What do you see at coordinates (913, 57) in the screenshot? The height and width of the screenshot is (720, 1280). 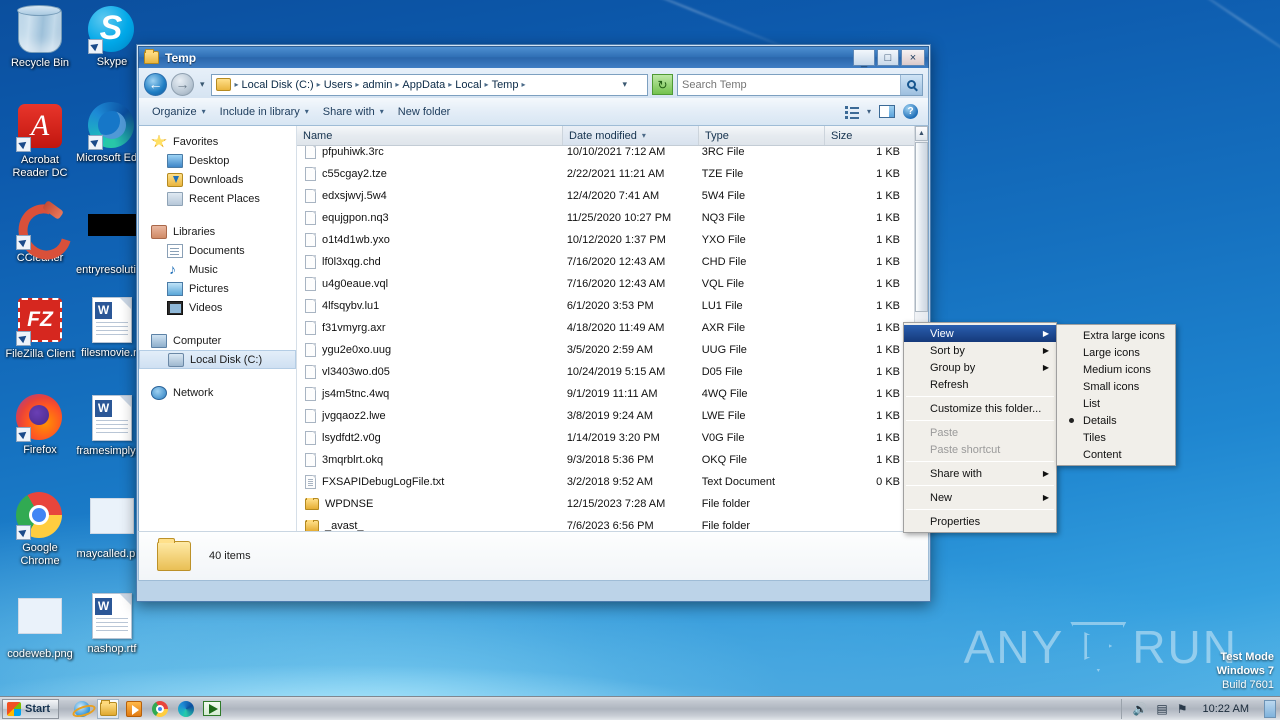 I see `close-button: ×` at bounding box center [913, 57].